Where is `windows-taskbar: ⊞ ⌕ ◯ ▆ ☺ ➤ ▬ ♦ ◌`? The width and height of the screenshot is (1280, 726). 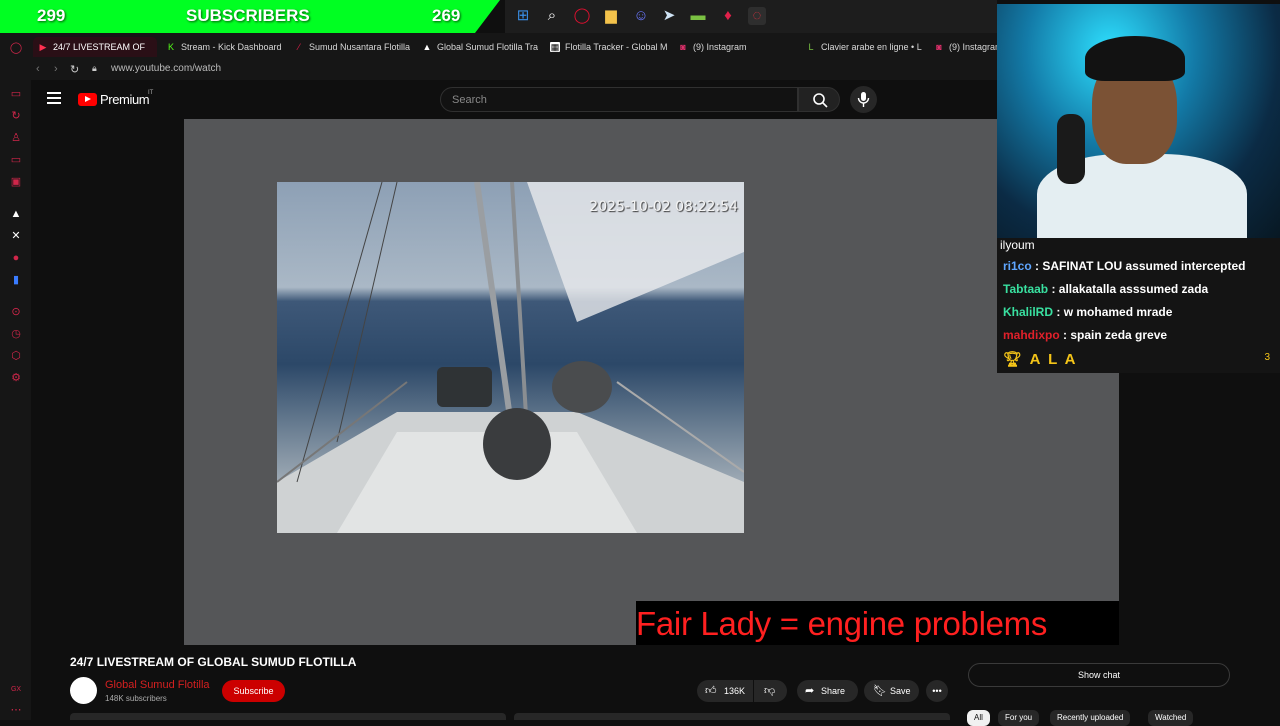
windows-taskbar: ⊞ ⌕ ◯ ▆ ☺ ➤ ▬ ♦ ◌ is located at coordinates (751, 16).